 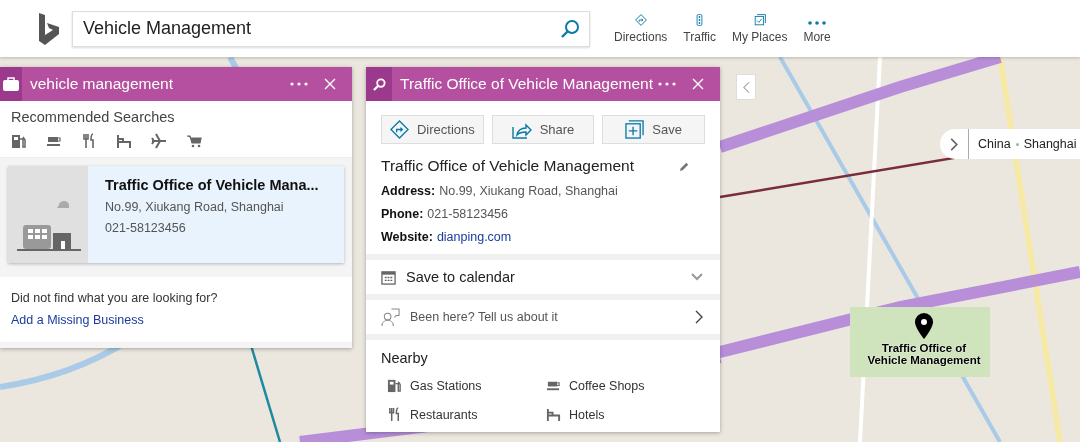 I want to click on pin-label: Traffic Office of Vehicle Management, so click(x=924, y=354).